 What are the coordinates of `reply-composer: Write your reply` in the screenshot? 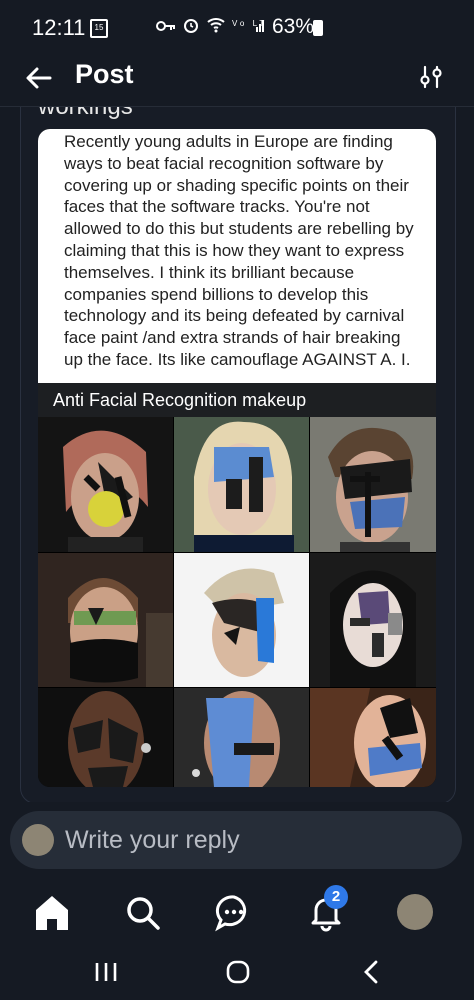 It's located at (236, 840).